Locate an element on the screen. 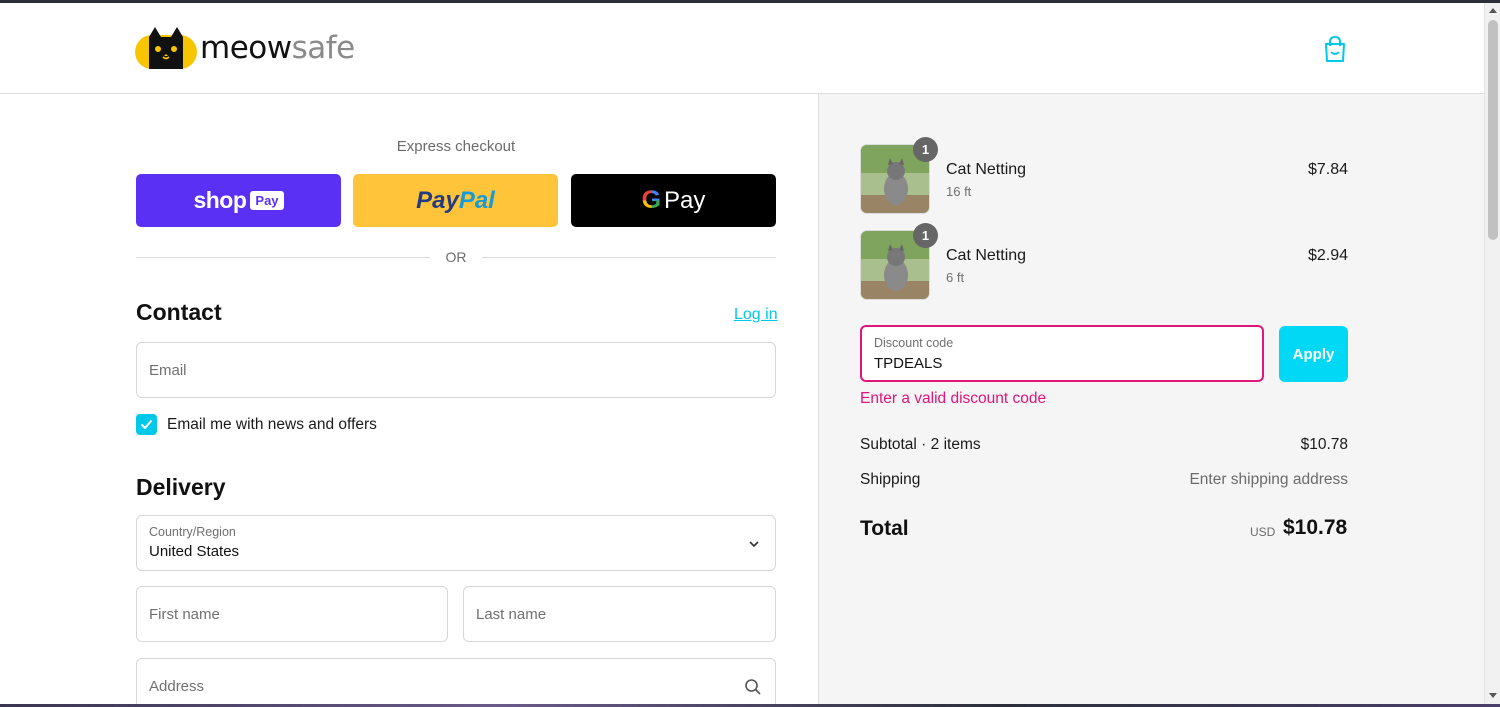  paypal-logo: PayPal is located at coordinates (455, 201).